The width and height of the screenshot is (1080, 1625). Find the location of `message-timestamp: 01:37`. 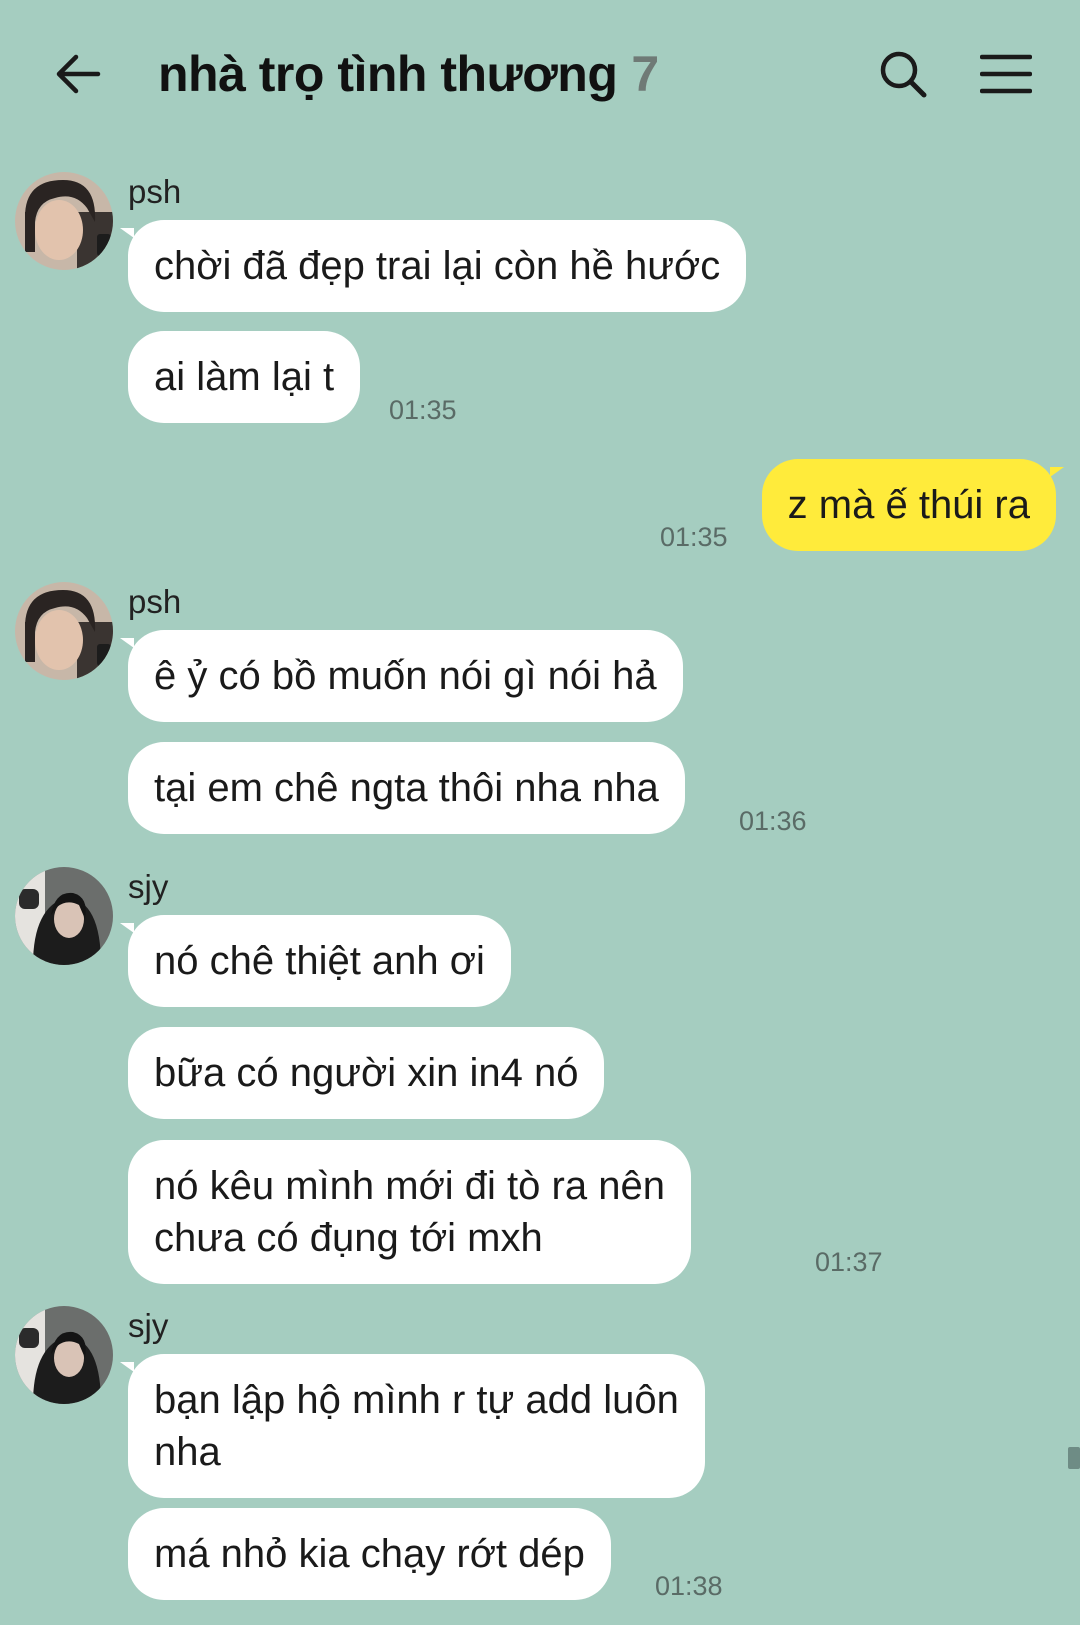

message-timestamp: 01:37 is located at coordinates (849, 1262).